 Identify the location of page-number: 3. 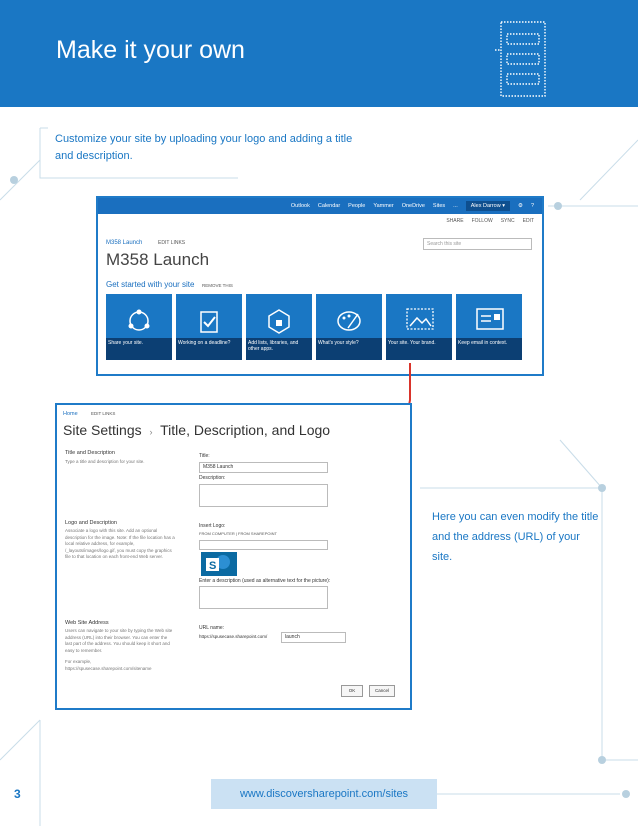
(17, 794).